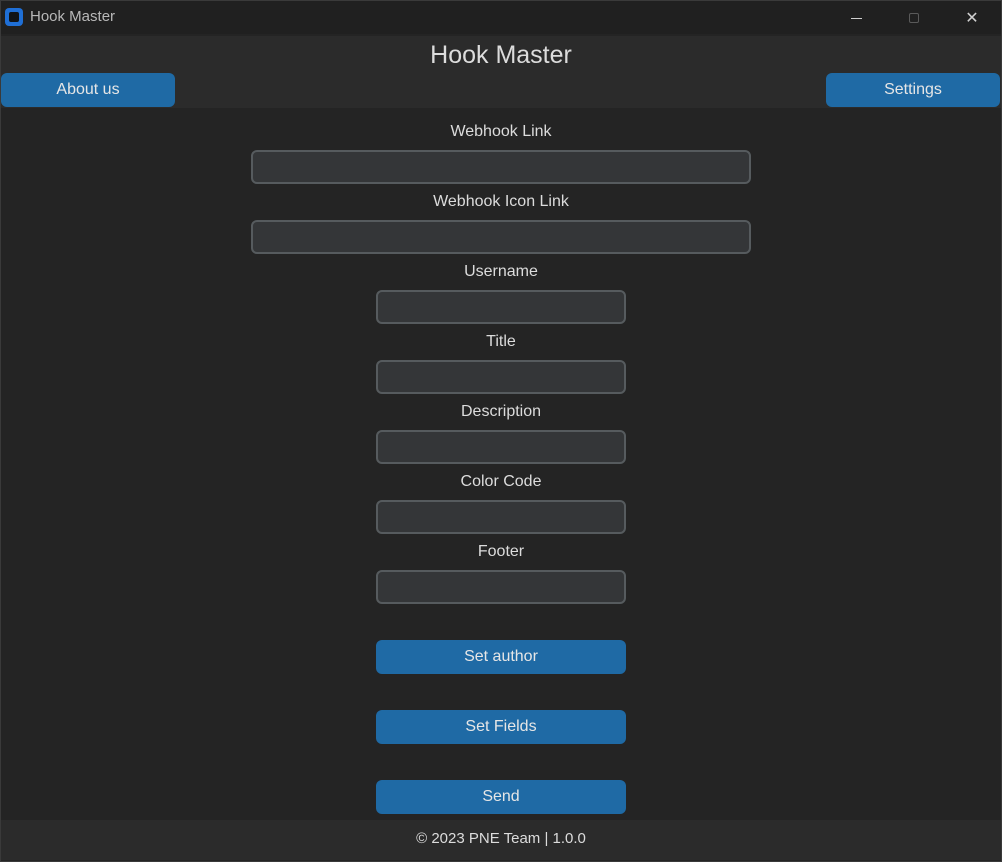 The height and width of the screenshot is (862, 1002). I want to click on close-icon: ✕, so click(972, 18).